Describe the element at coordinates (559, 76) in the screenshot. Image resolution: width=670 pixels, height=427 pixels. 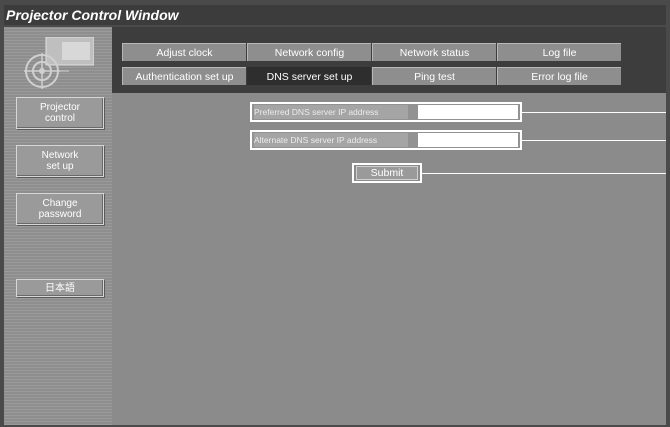
I see `tab-error-log-file: Error log file` at that location.